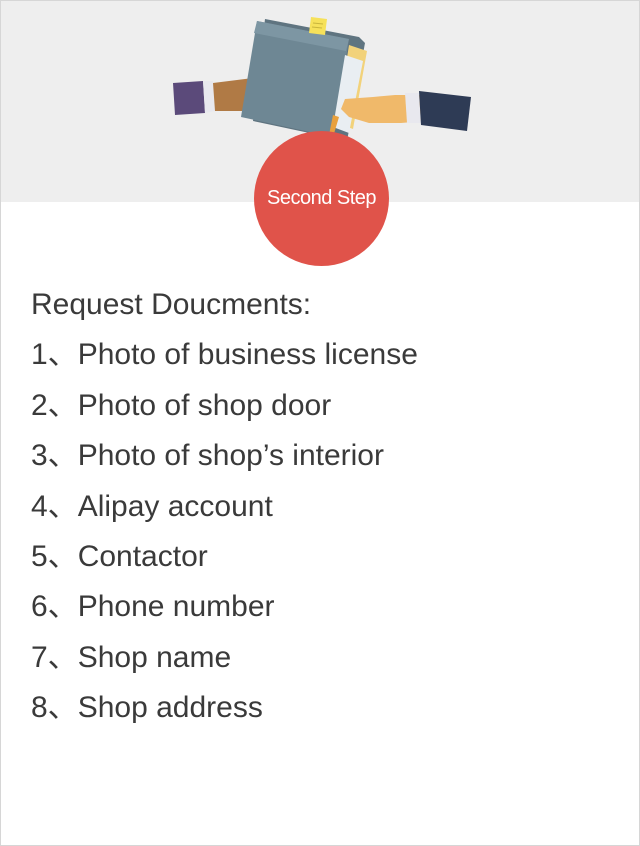  What do you see at coordinates (154, 657) in the screenshot?
I see `item-text: Shop name` at bounding box center [154, 657].